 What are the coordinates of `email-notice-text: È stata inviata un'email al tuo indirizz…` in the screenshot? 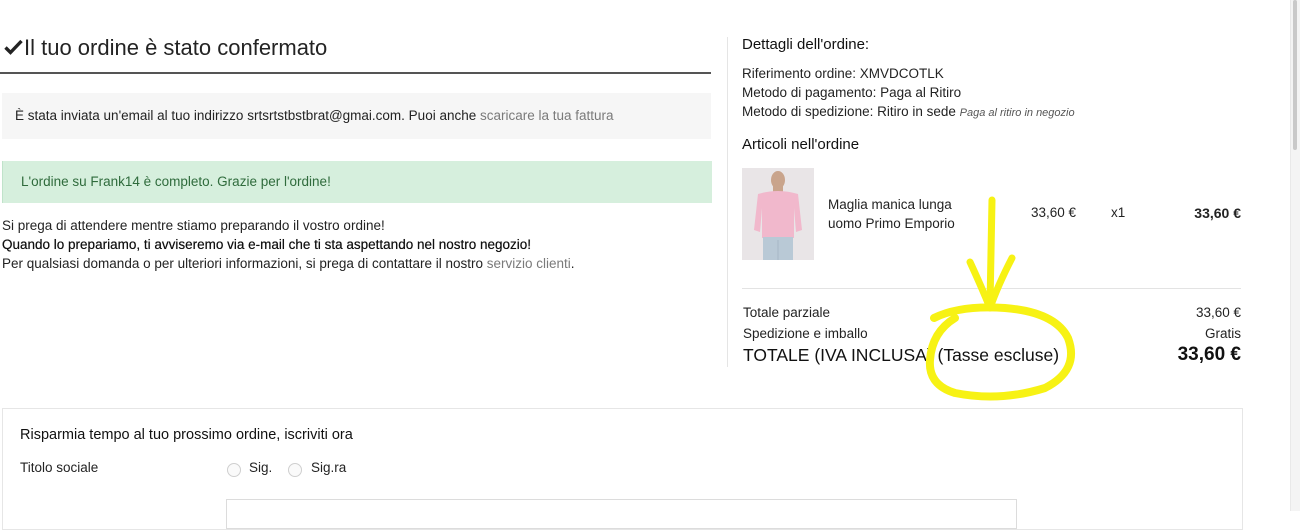 It's located at (314, 115).